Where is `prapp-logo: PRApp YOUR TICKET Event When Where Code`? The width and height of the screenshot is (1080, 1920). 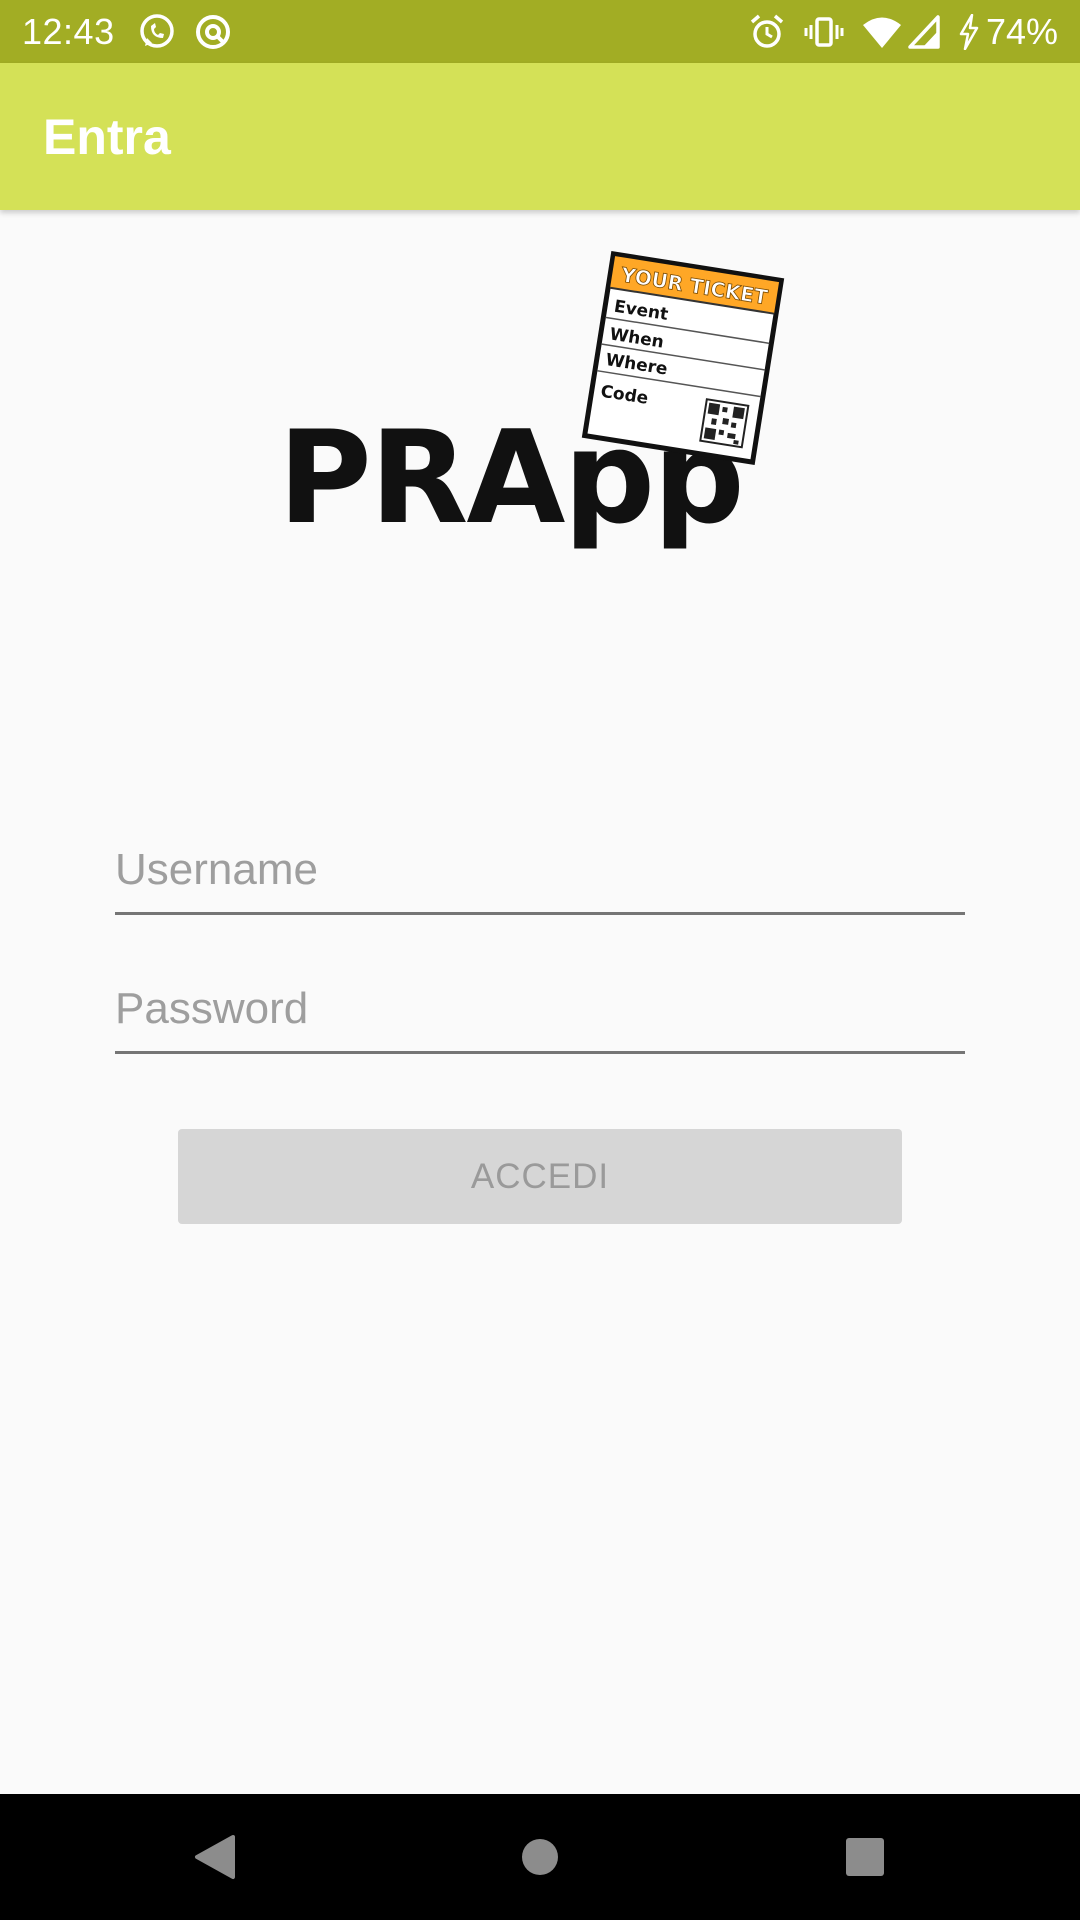
prapp-logo: PRApp YOUR TICKET Event When Where Code is located at coordinates (545, 410).